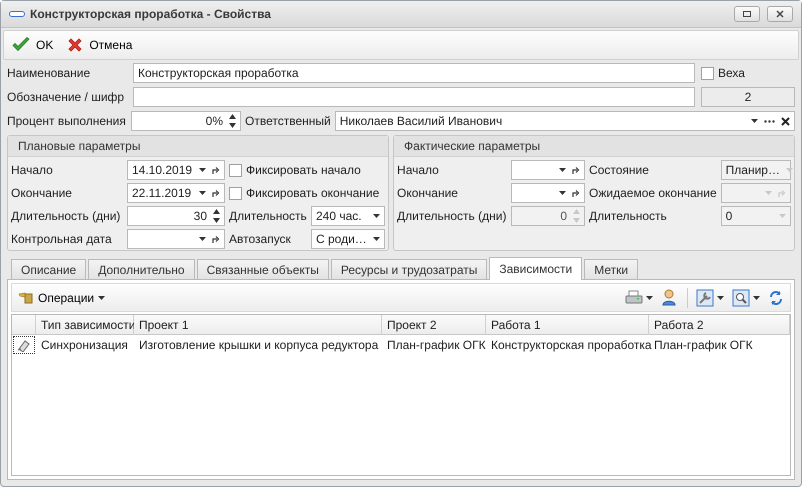 Image resolution: width=802 pixels, height=487 pixels. What do you see at coordinates (288, 121) in the screenshot?
I see `field-label: Ответственный` at bounding box center [288, 121].